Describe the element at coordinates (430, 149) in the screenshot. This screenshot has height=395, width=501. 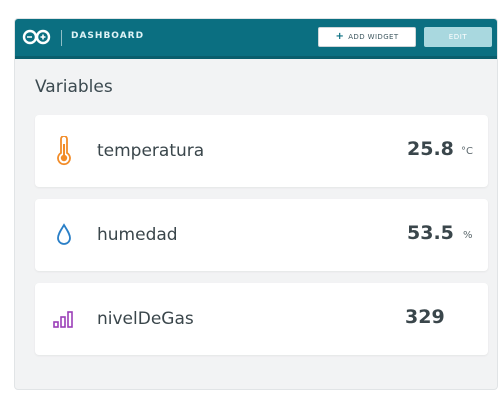
I see `variable-value: 25.8` at that location.